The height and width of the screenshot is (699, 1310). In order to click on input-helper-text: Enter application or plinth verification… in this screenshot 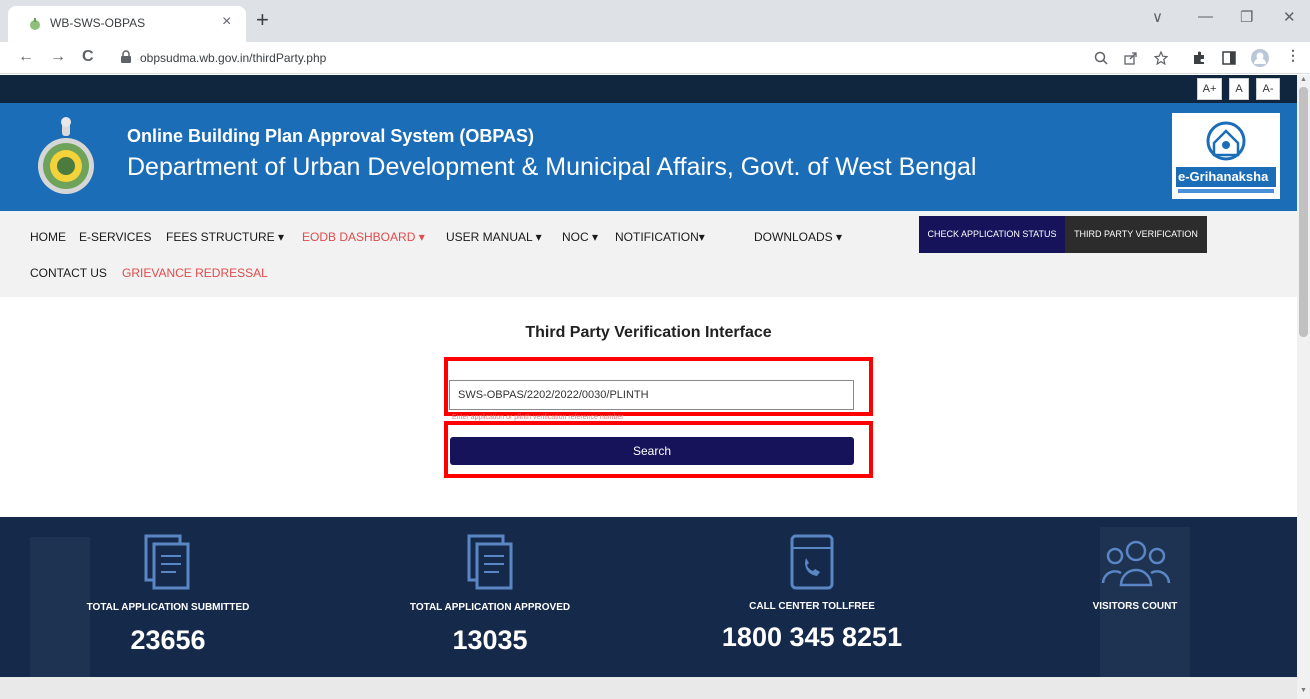, I will do `click(538, 417)`.